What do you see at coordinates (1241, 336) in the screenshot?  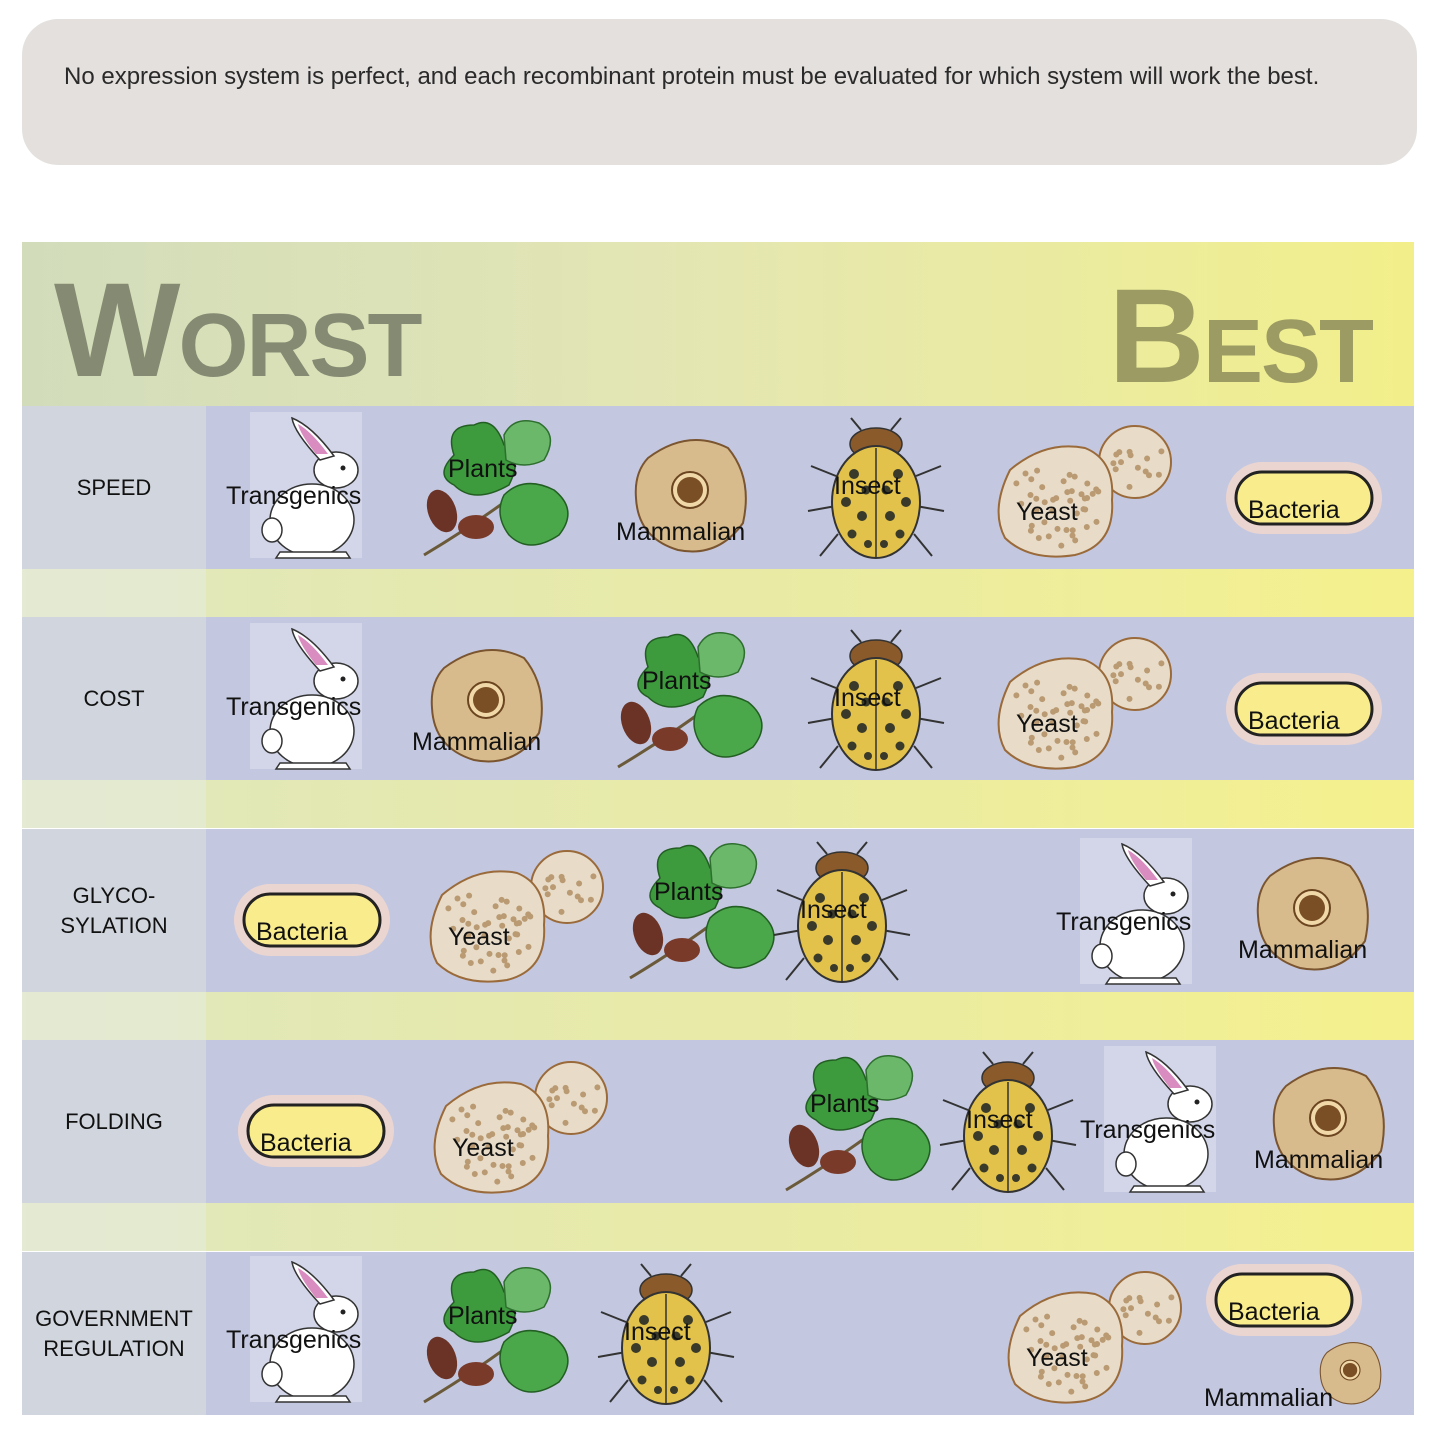 I see `best-heading: BEST` at bounding box center [1241, 336].